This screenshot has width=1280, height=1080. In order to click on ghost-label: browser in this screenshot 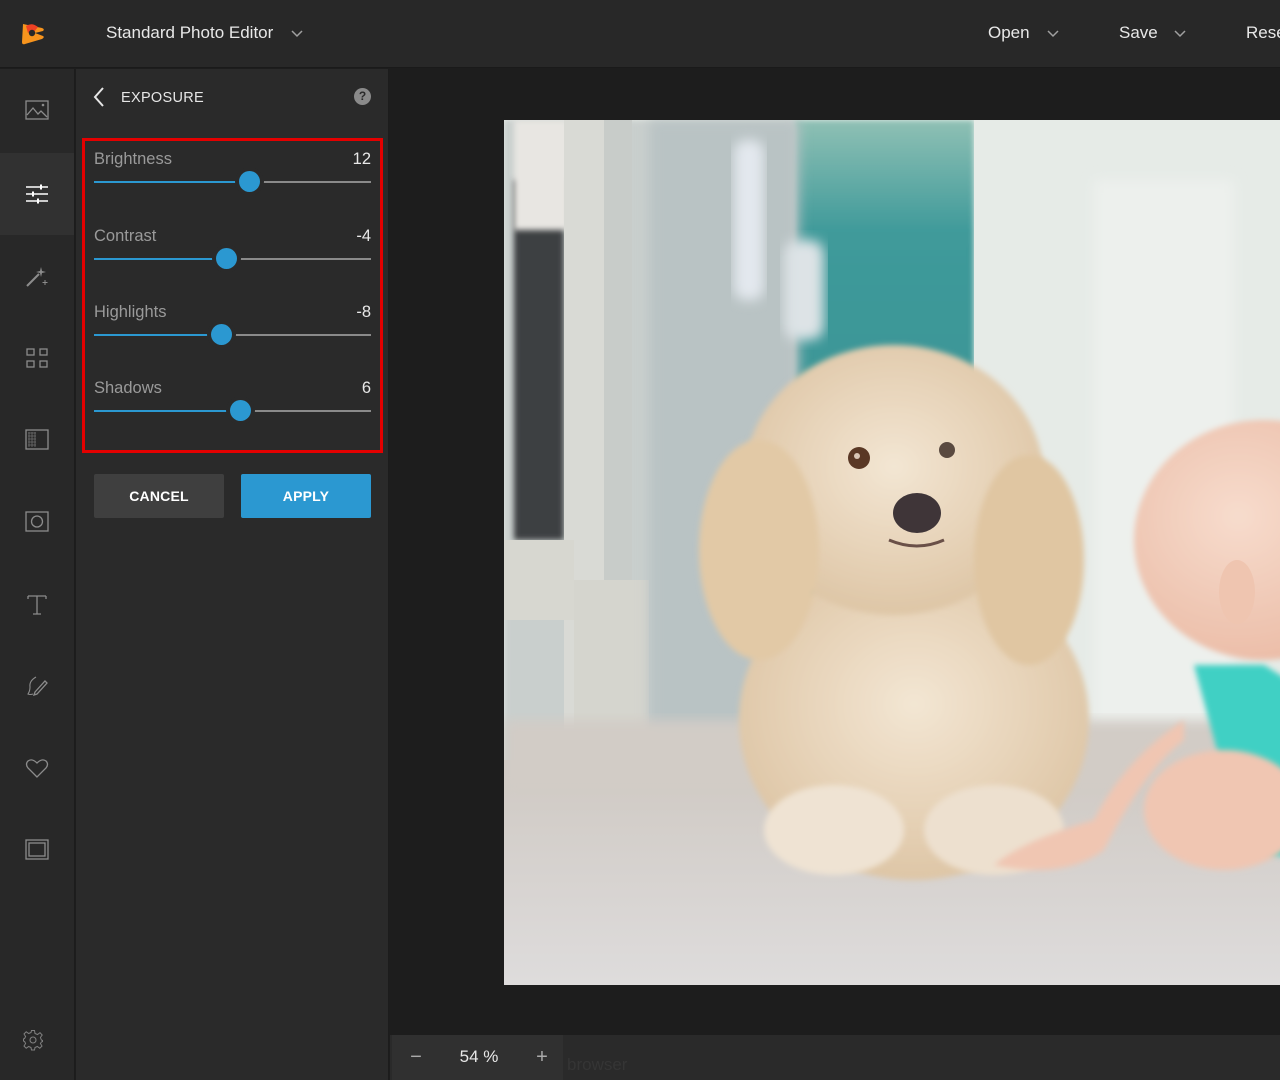, I will do `click(597, 1064)`.